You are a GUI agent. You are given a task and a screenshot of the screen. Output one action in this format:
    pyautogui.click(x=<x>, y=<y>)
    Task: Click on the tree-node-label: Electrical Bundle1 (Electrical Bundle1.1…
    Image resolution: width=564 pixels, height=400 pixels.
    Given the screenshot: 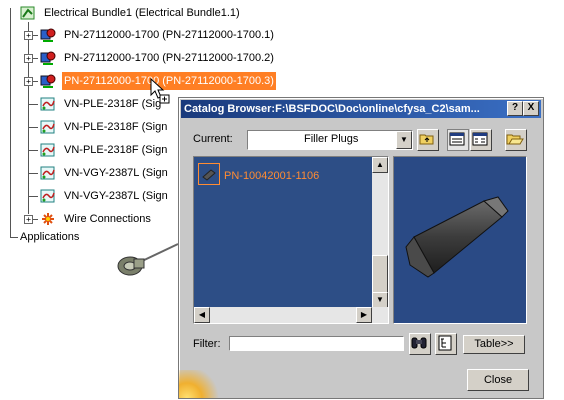 What is the action you would take?
    pyautogui.click(x=142, y=13)
    